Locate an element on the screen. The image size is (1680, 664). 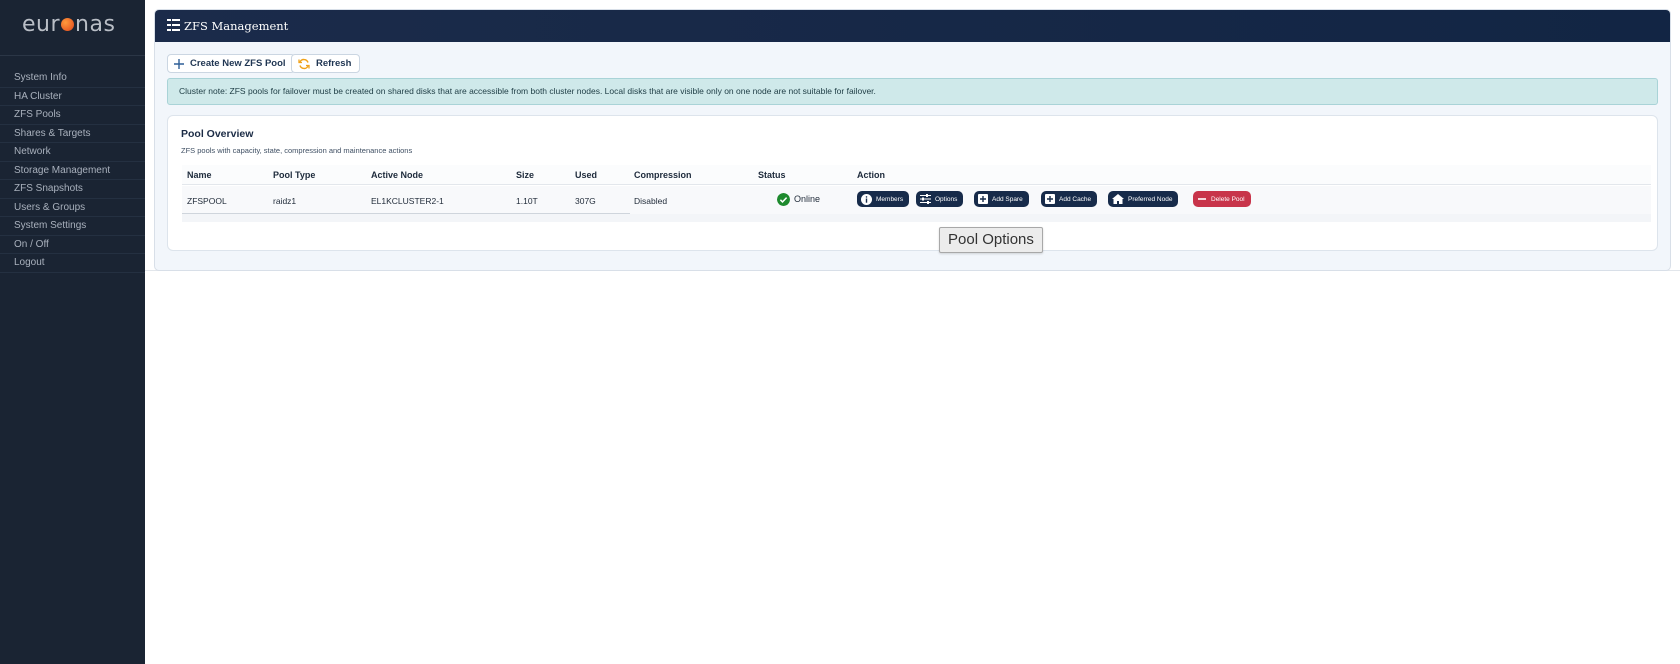
sidebar-item-zfs-snapshots: ZFS Snapshots is located at coordinates (72, 189).